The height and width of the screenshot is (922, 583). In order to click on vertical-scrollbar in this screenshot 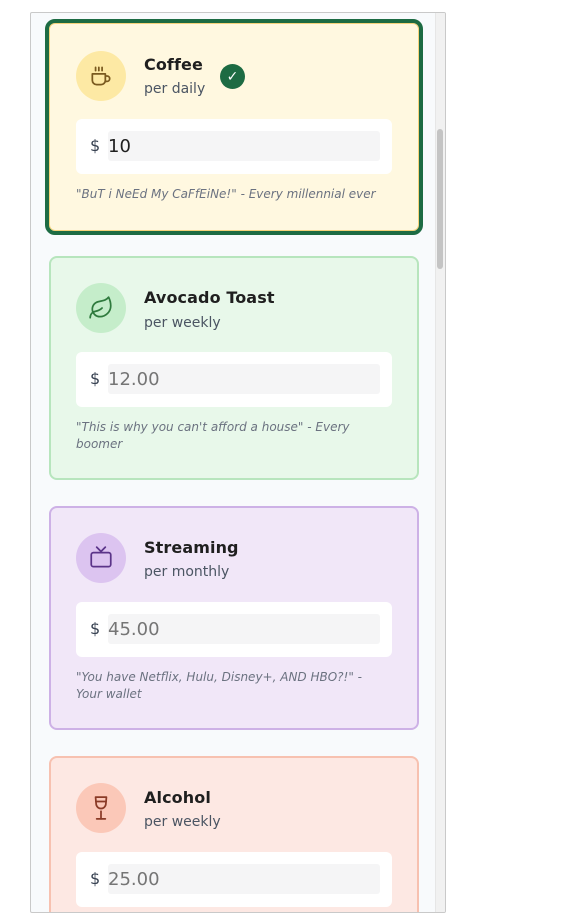, I will do `click(440, 462)`.